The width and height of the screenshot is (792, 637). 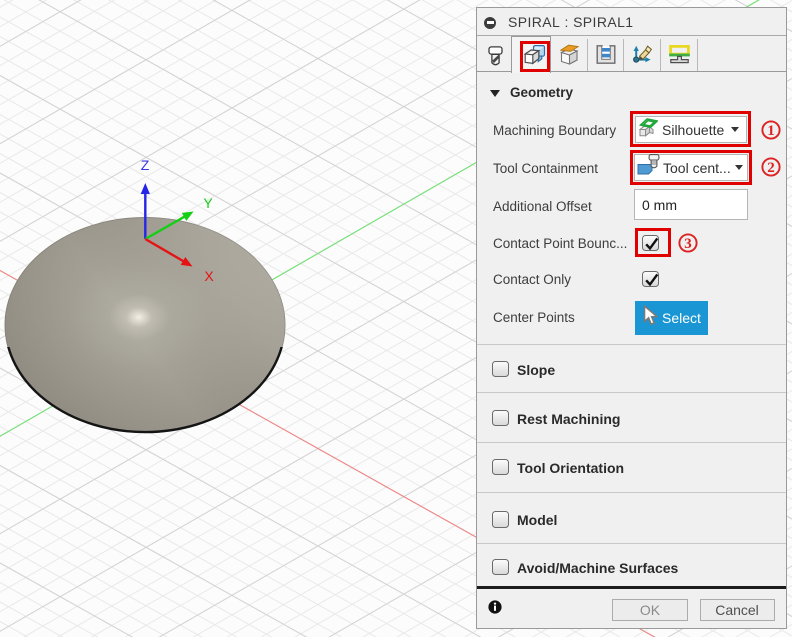 What do you see at coordinates (209, 276) in the screenshot?
I see `svg-text: X` at bounding box center [209, 276].